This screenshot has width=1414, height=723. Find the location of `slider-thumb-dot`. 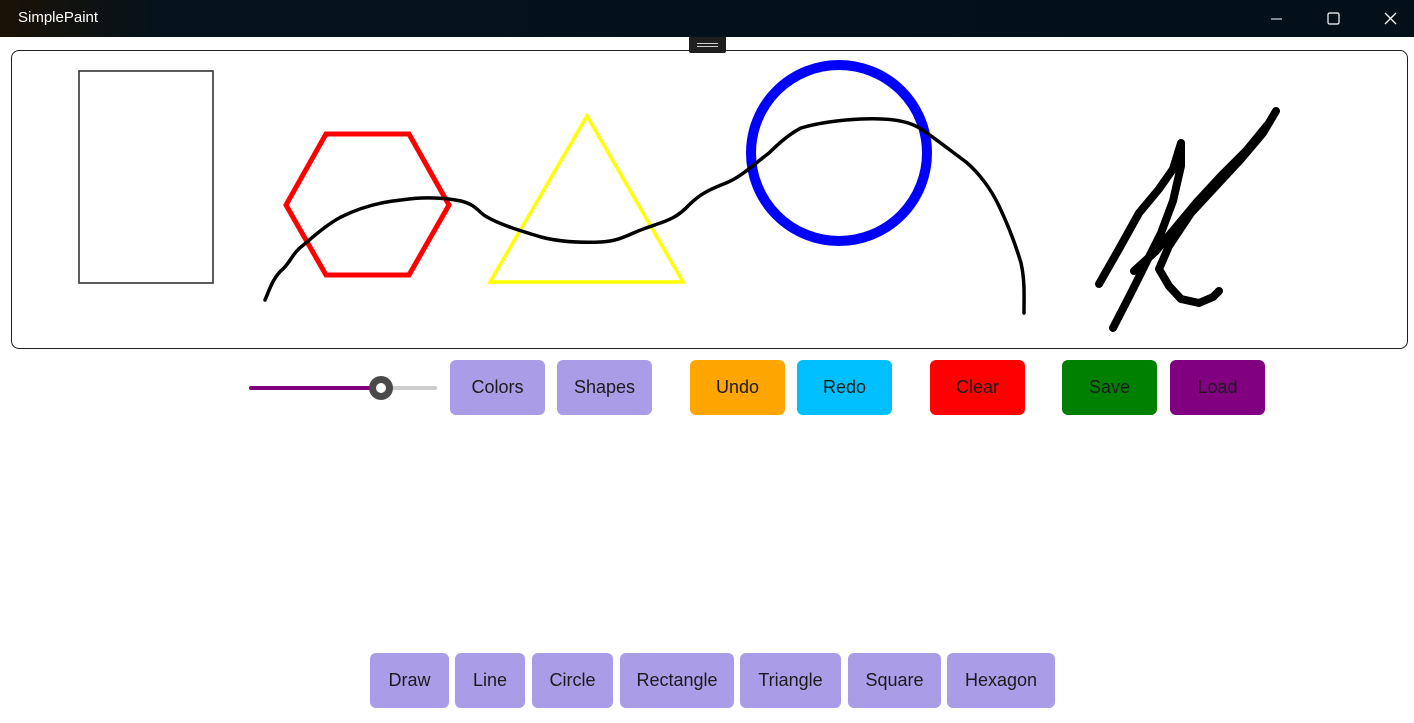

slider-thumb-dot is located at coordinates (380, 388).